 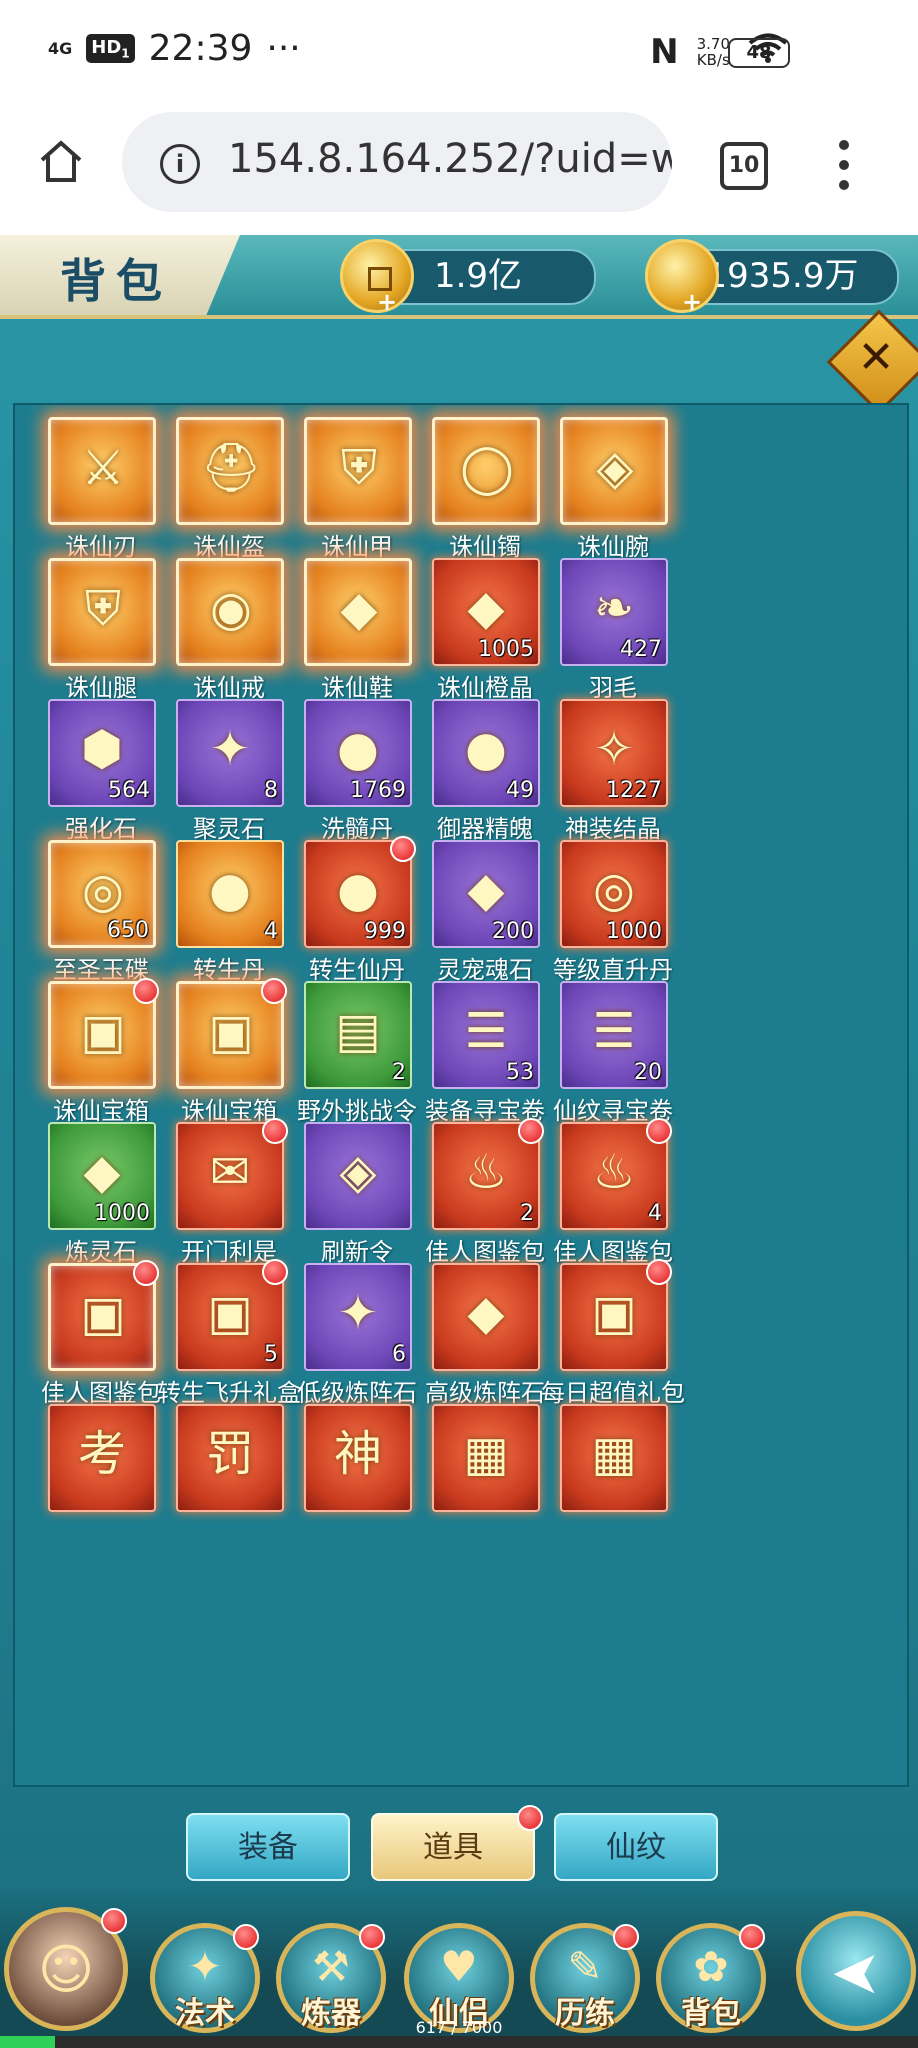 I want to click on item-slot: ◯, so click(x=486, y=471).